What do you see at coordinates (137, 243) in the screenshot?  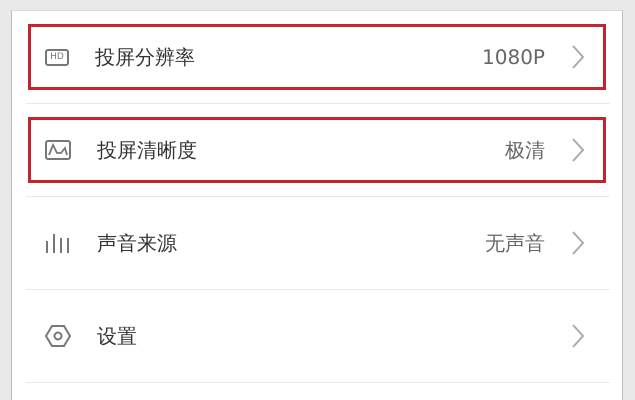 I see `item-label: 声音来源` at bounding box center [137, 243].